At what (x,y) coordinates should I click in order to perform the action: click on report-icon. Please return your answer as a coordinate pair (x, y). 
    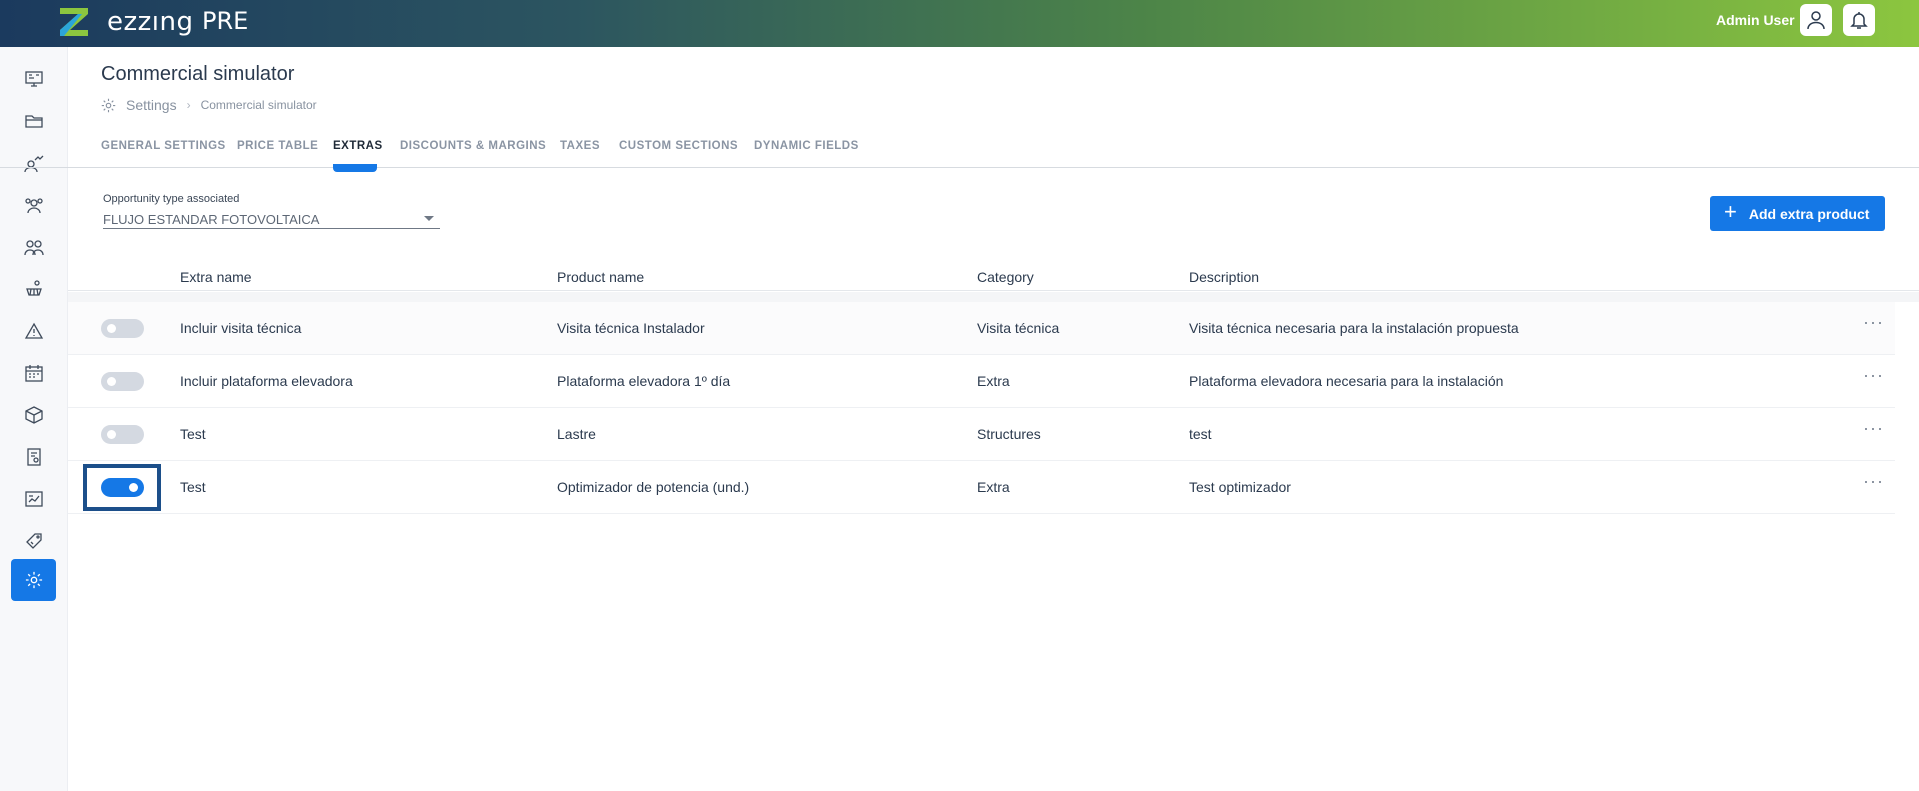
    Looking at the image, I should click on (33, 499).